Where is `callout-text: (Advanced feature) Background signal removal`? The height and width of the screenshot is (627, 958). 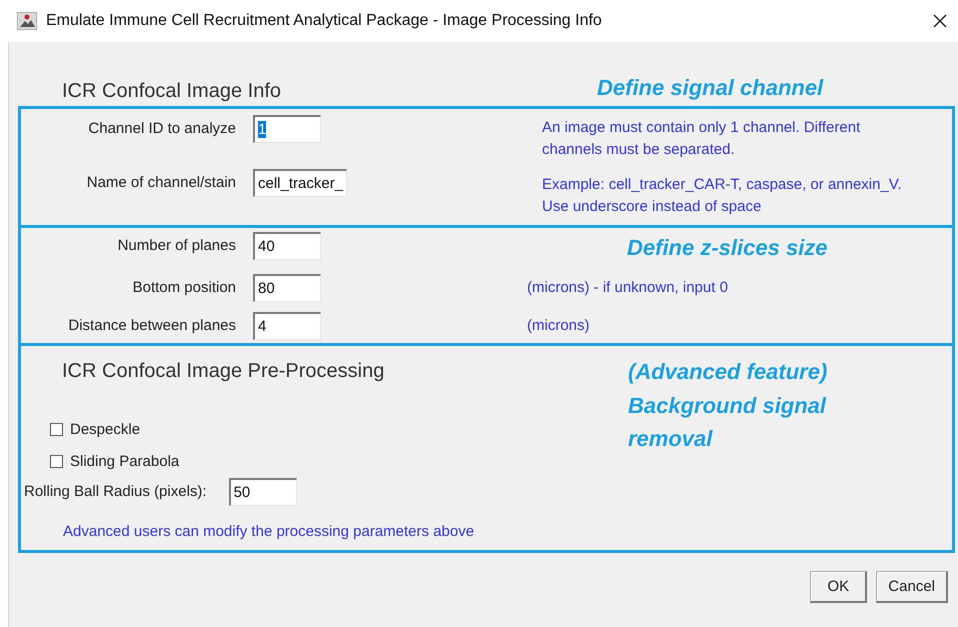
callout-text: (Advanced feature) Background signal removal is located at coordinates (728, 405).